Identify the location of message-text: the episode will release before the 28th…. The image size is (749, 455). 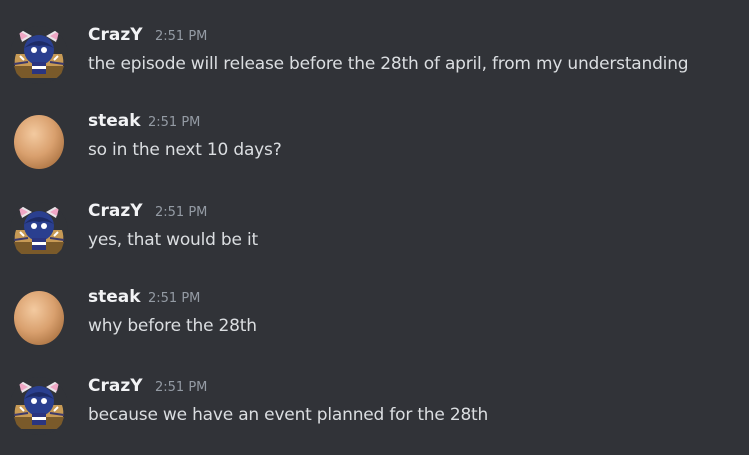
(388, 64).